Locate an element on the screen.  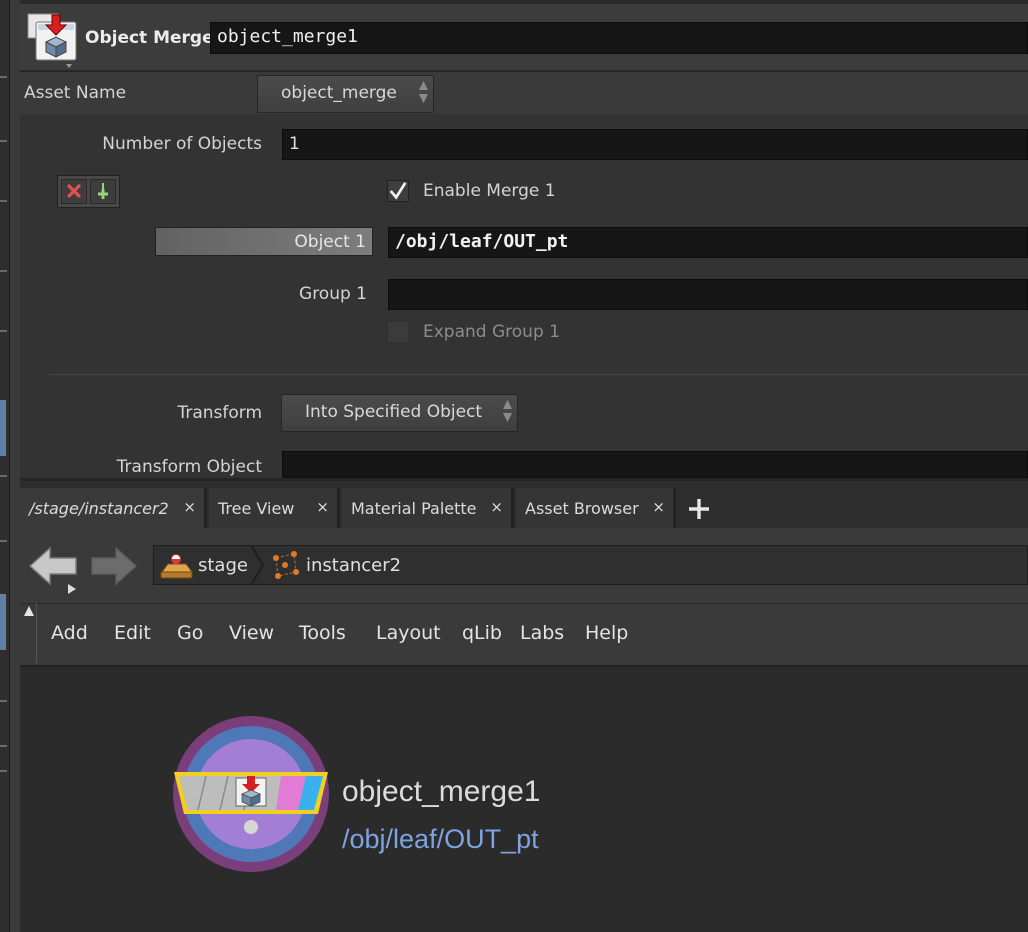
node-name-field: object_merge1 is located at coordinates (619, 38).